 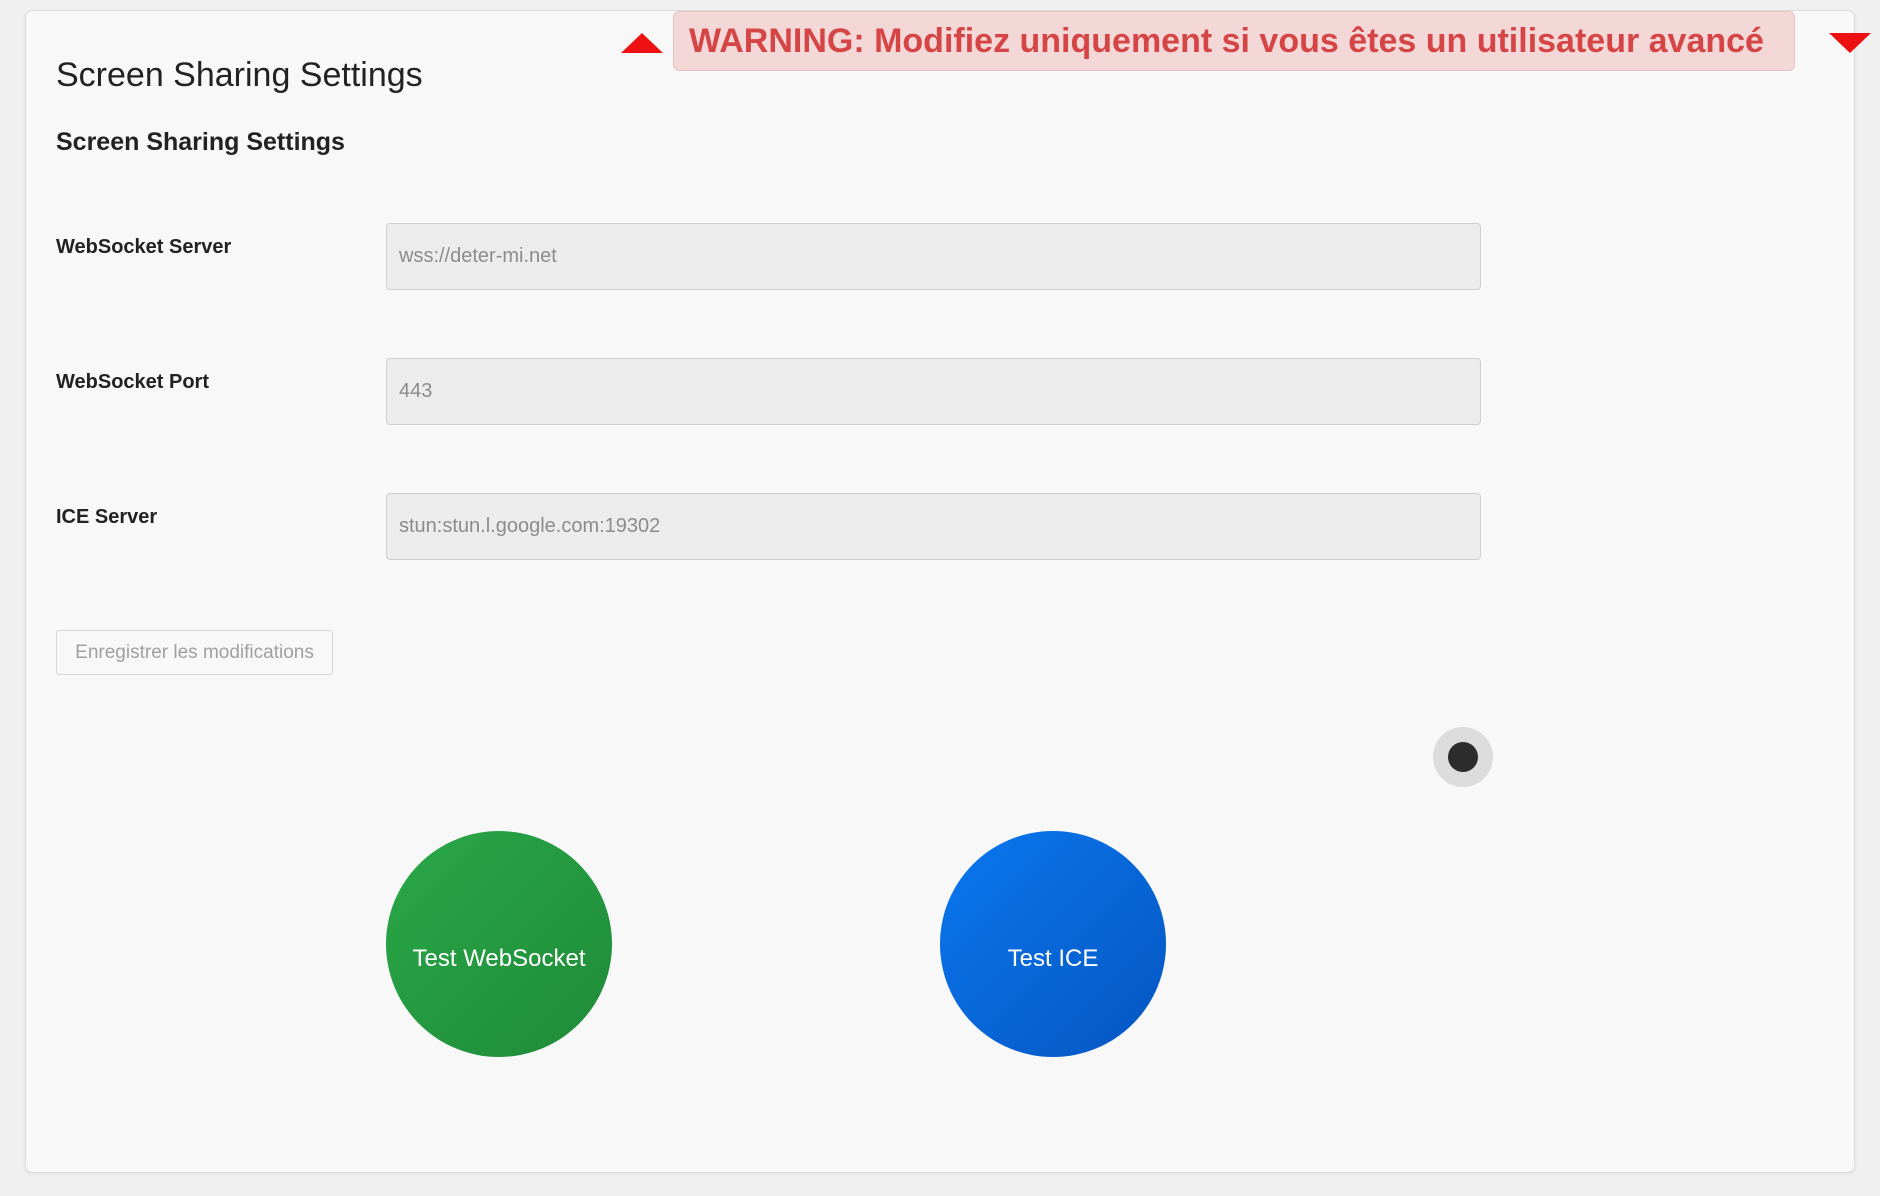 What do you see at coordinates (200, 142) in the screenshot?
I see `section-title: Screen Sharing Settings` at bounding box center [200, 142].